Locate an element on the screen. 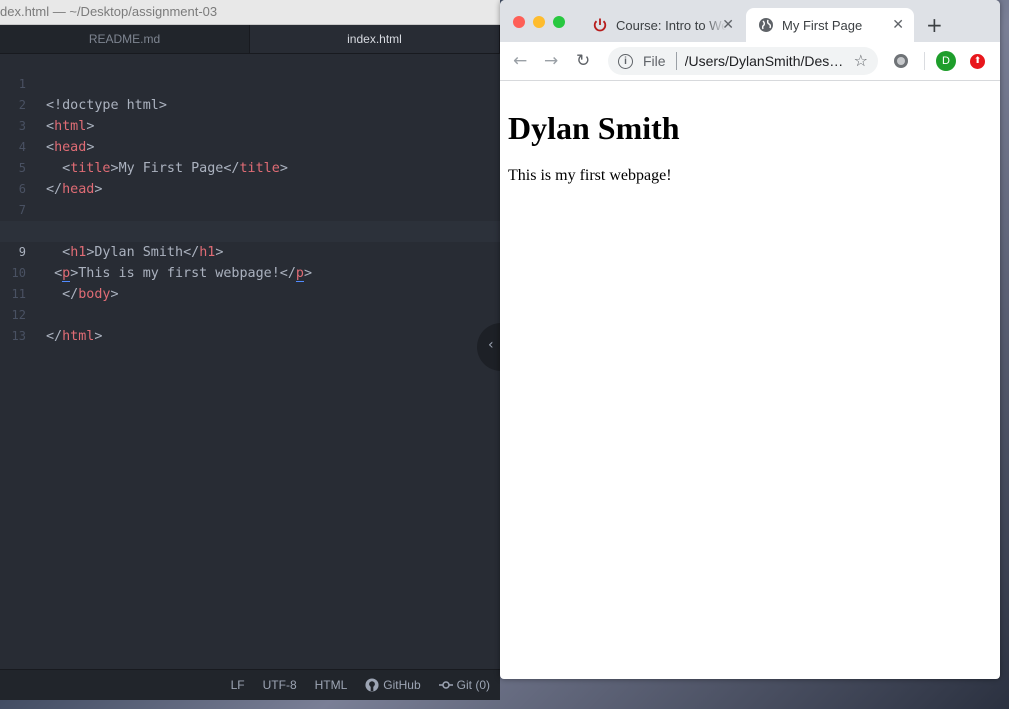  git-label: Git (0) is located at coordinates (473, 685).